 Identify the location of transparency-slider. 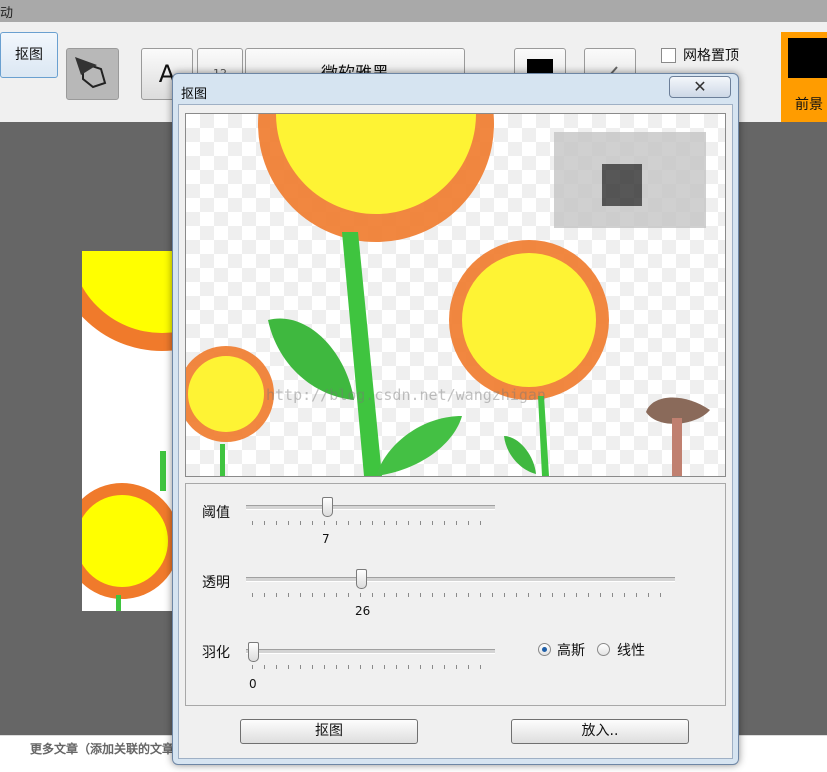
(361, 579).